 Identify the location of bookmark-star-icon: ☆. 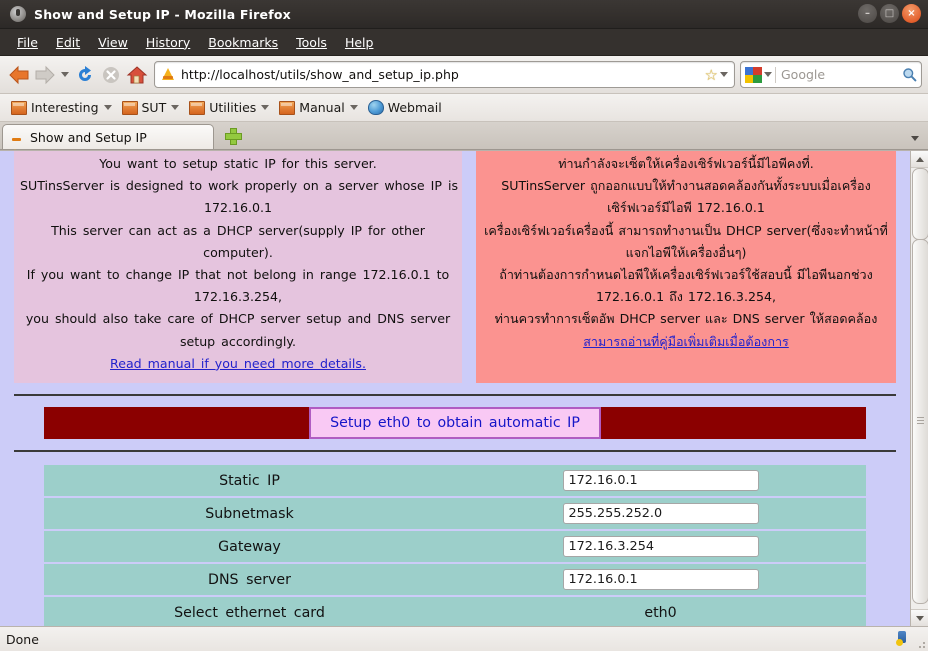
(711, 75).